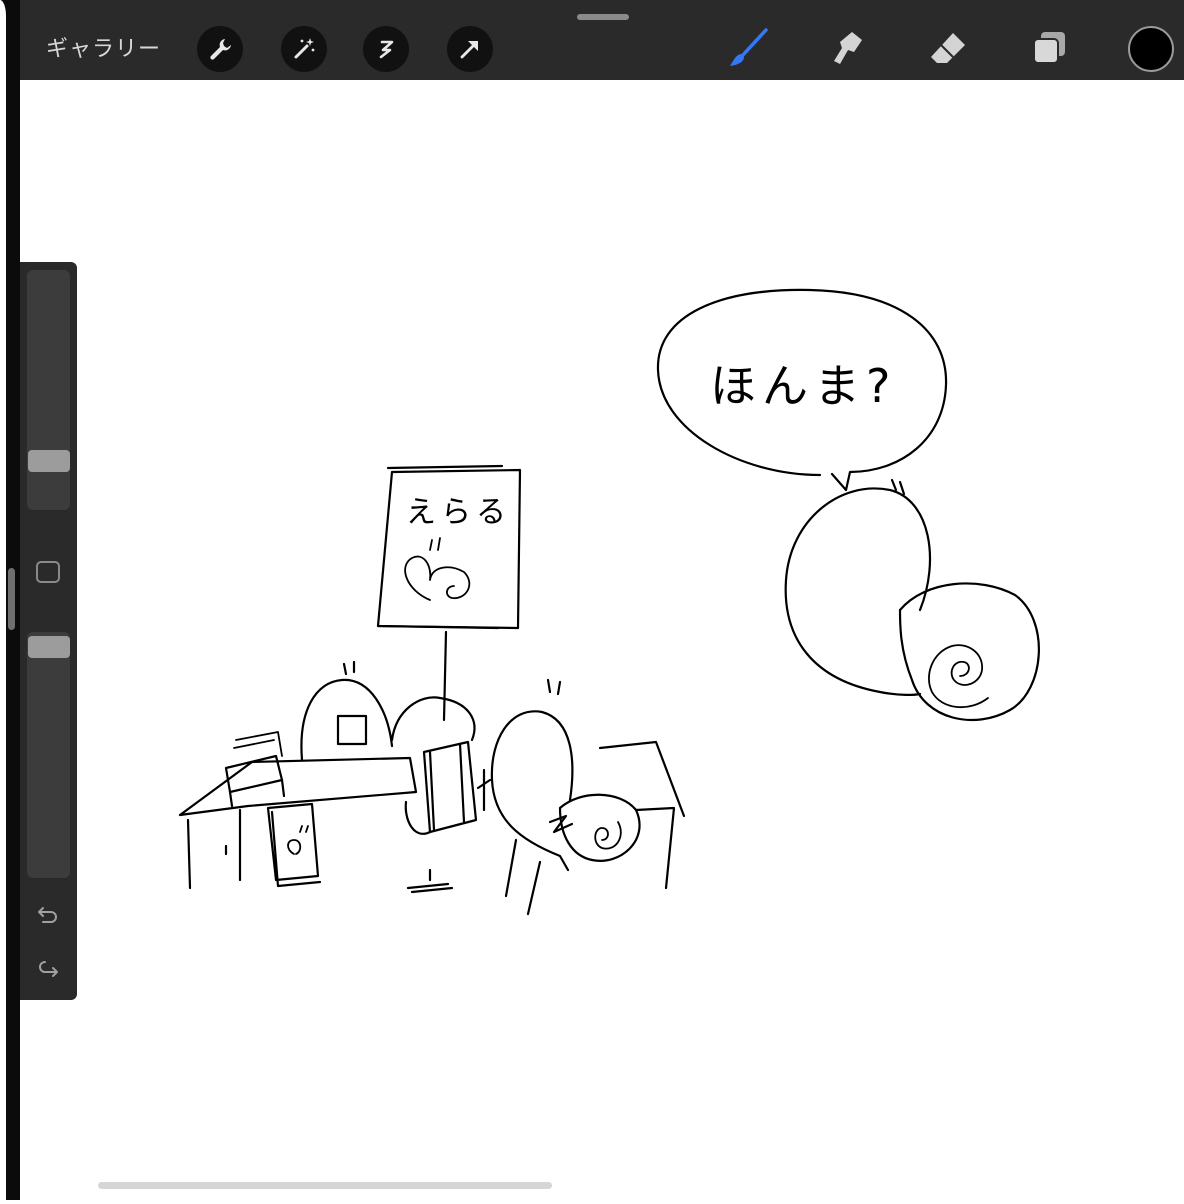 This screenshot has width=1184, height=1204. I want to click on speech-bubble-text: ほんま?, so click(803, 386).